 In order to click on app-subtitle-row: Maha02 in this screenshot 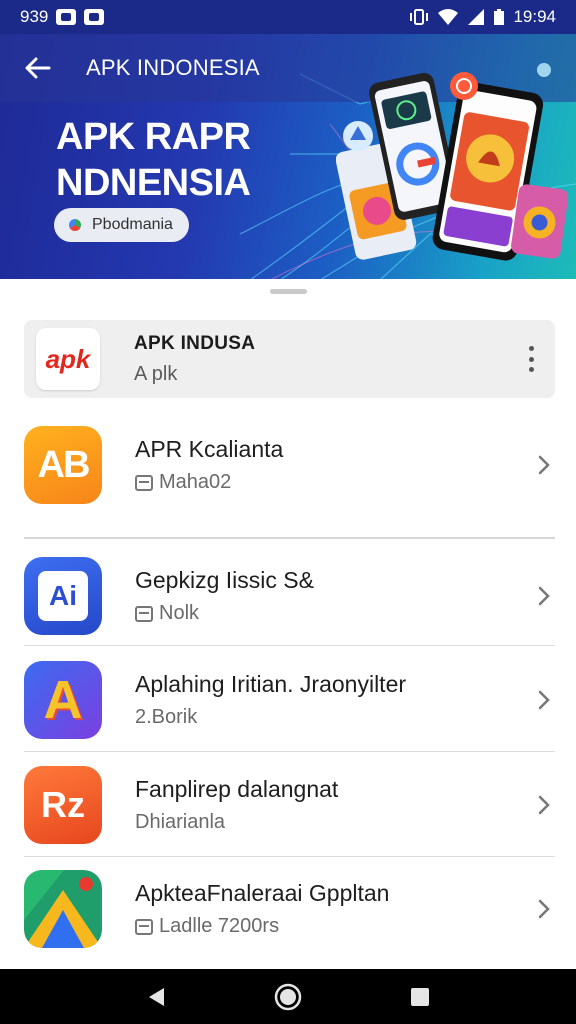, I will do `click(334, 482)`.